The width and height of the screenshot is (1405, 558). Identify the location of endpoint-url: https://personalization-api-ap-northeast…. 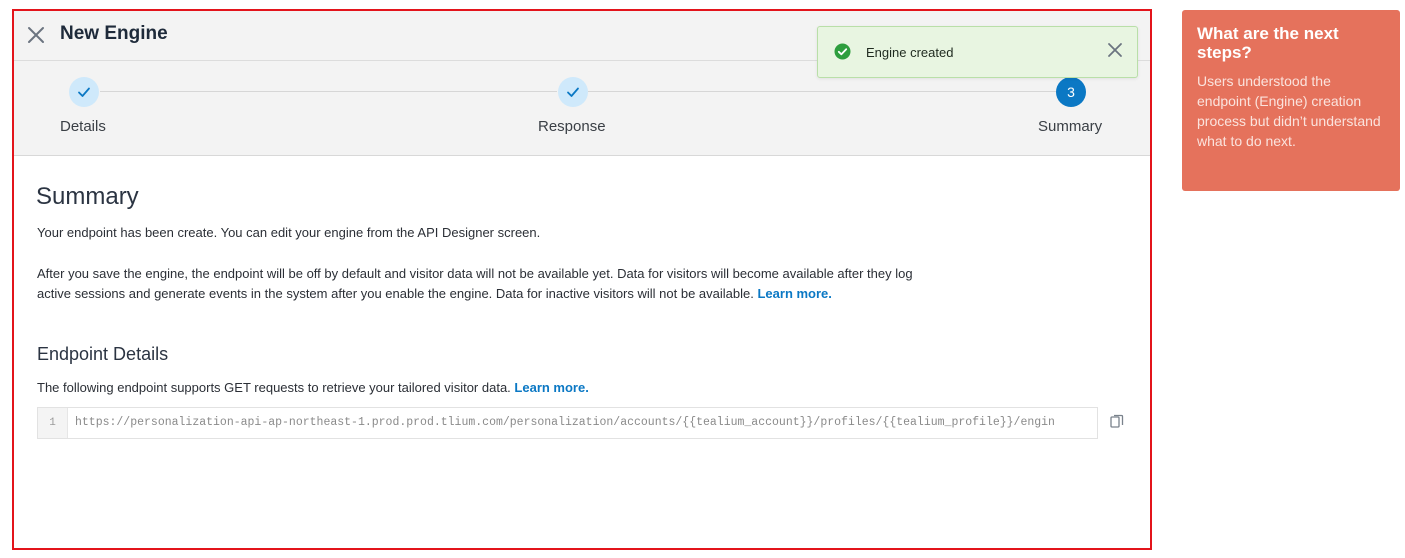
(586, 422).